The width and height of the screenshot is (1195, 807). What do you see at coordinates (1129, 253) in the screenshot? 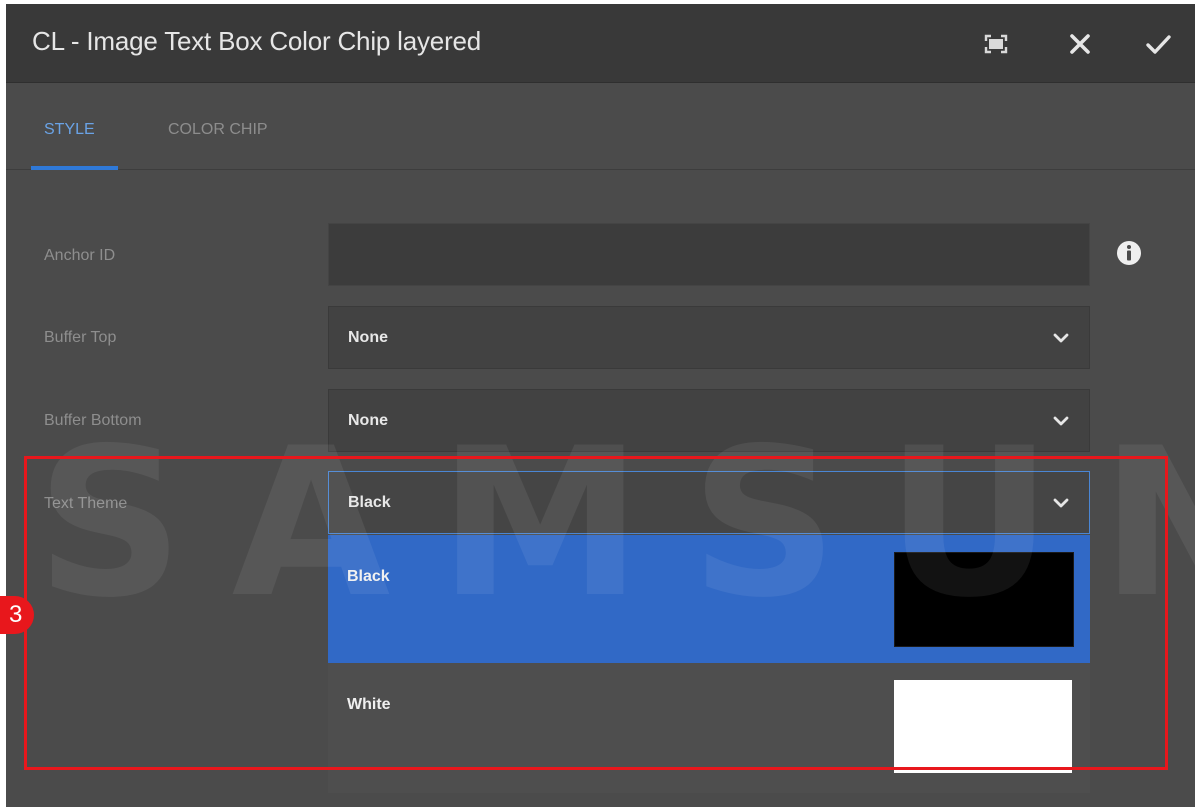
I see `info-icon` at bounding box center [1129, 253].